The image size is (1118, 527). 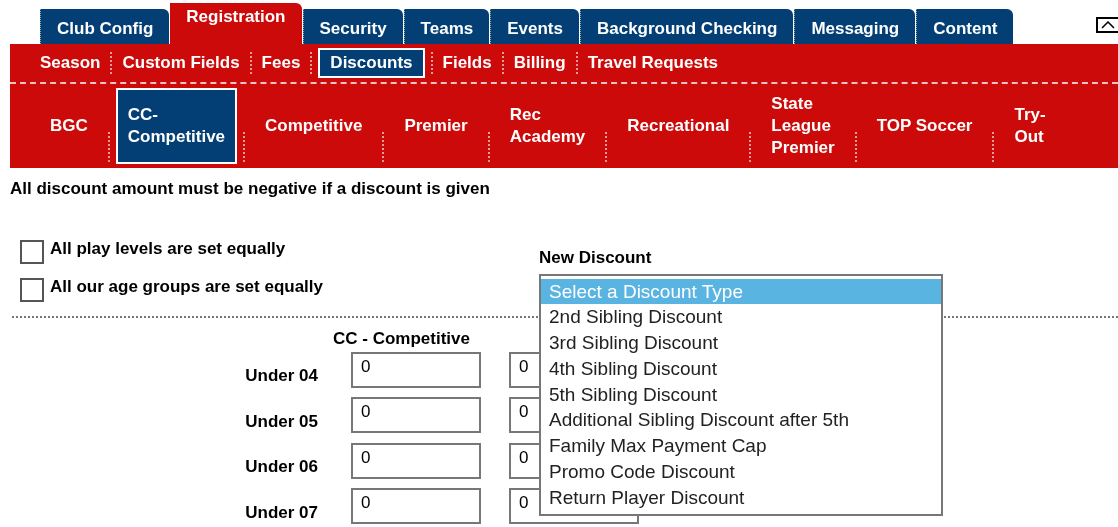 I want to click on age-group-label: Under 05, so click(x=281, y=421).